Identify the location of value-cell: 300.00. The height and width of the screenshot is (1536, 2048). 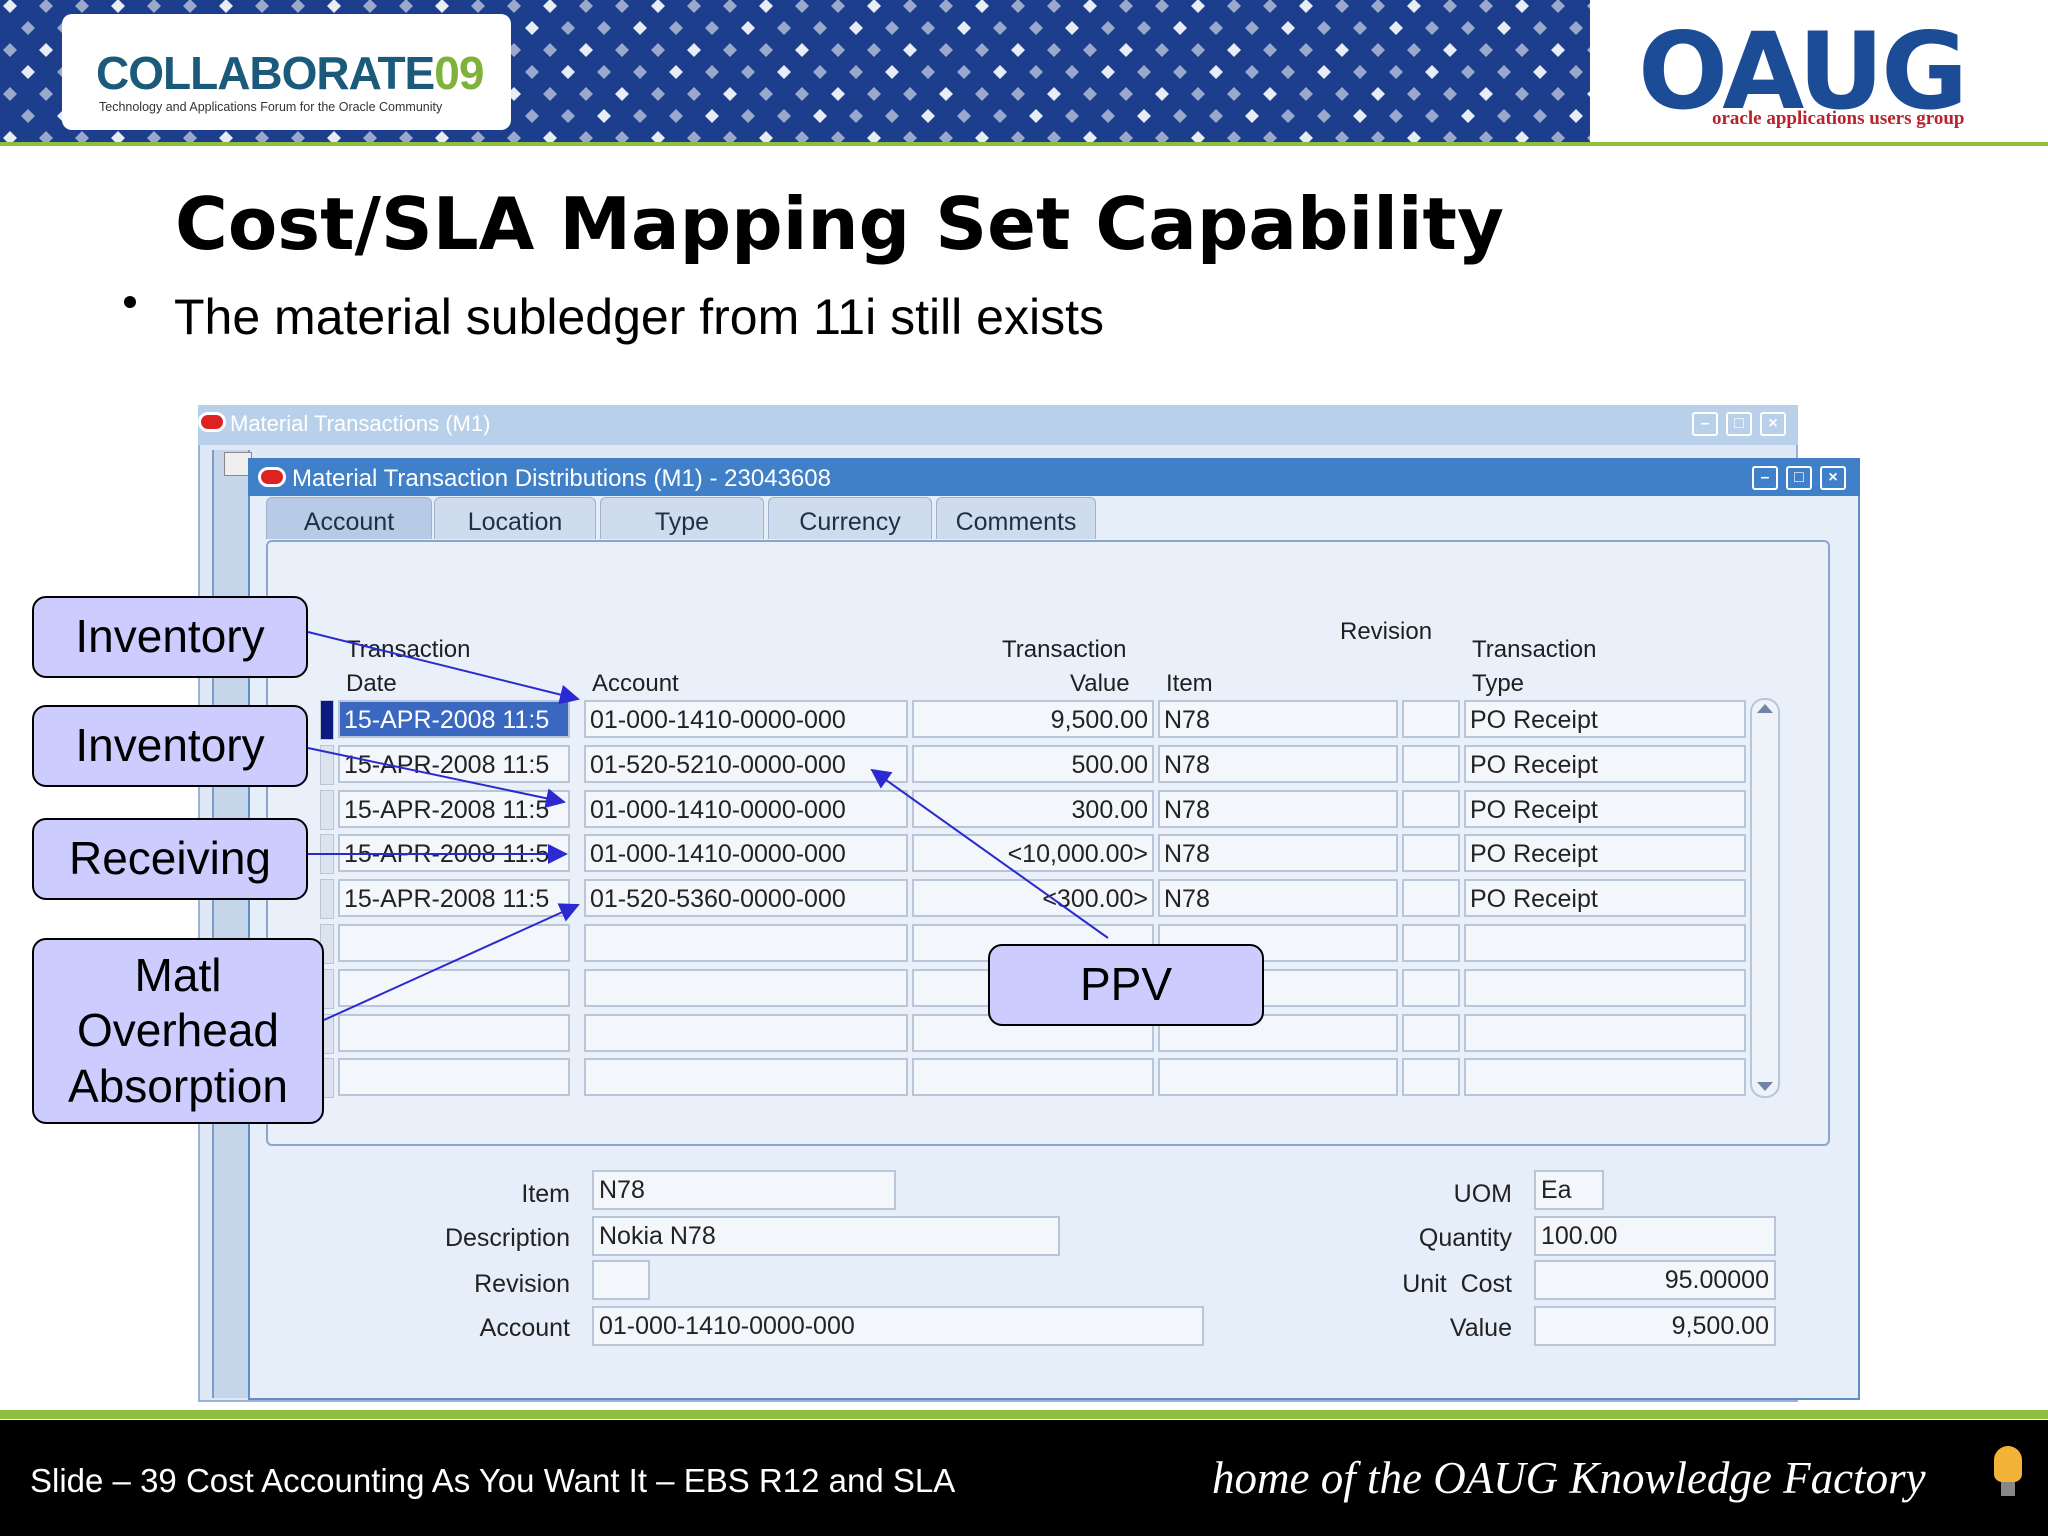
(1033, 809).